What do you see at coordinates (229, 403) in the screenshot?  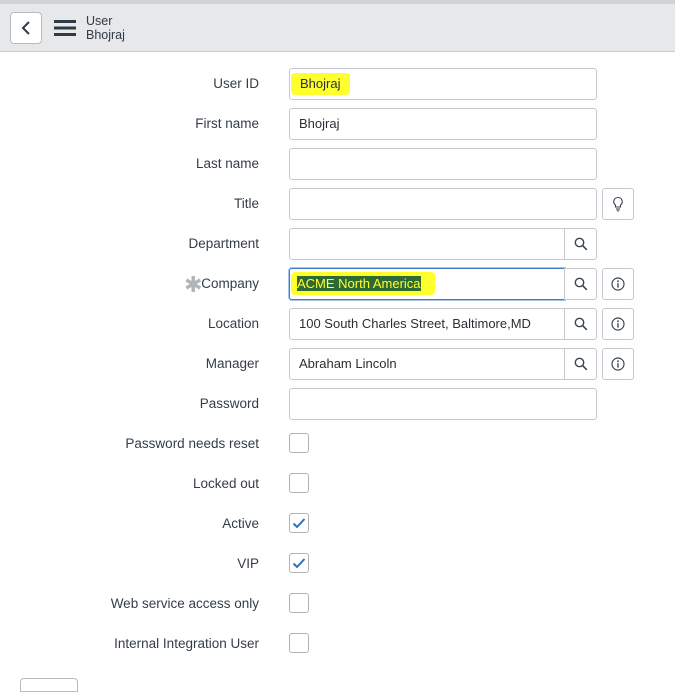 I see `password-label: Password` at bounding box center [229, 403].